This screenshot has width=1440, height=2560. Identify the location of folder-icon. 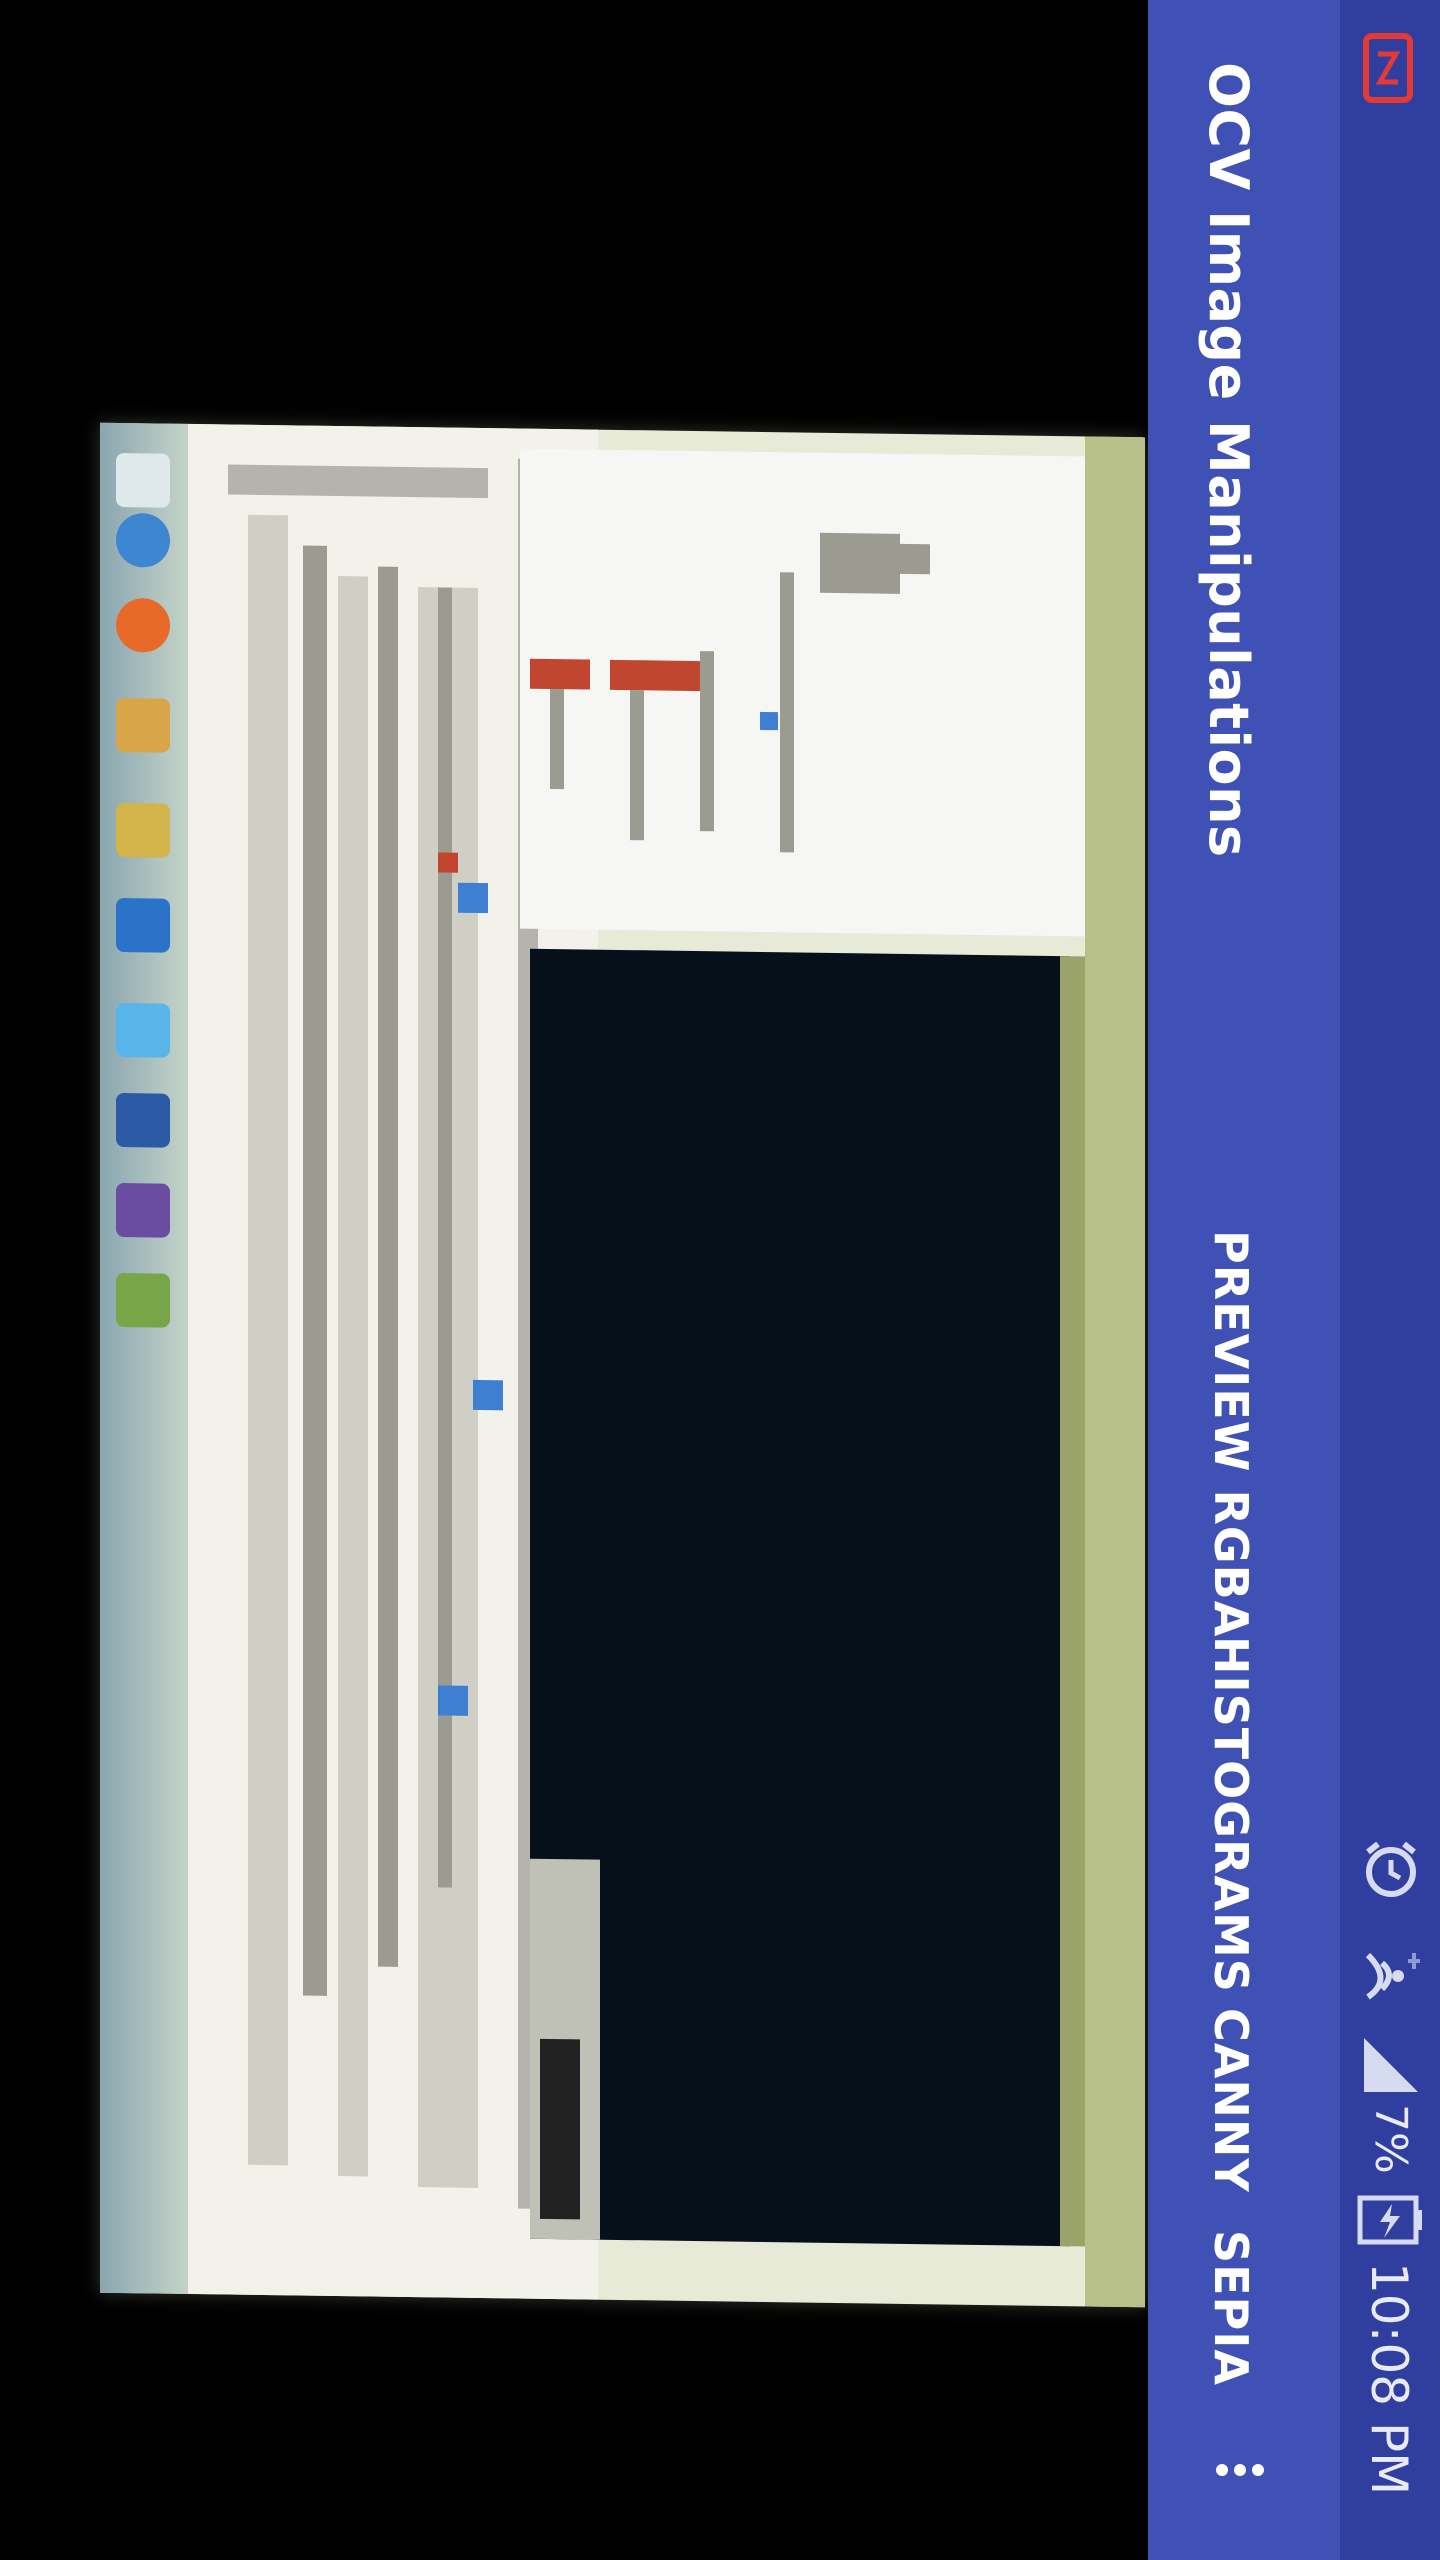
(143, 725).